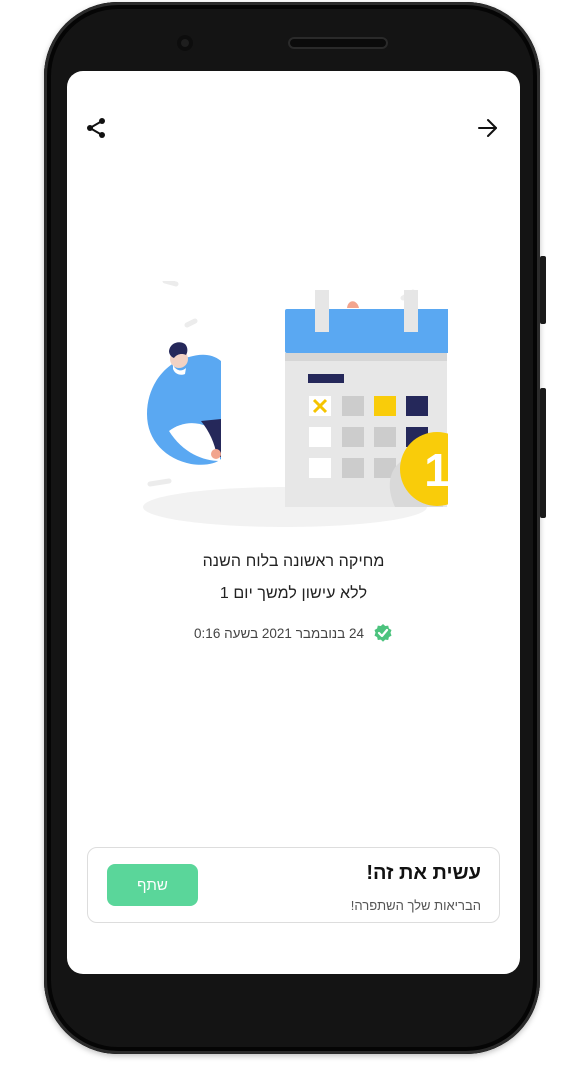 Image resolution: width=576 pixels, height=1065 pixels. I want to click on achievement-title: מחיקה ראשונה בלוח השנה, so click(293, 561).